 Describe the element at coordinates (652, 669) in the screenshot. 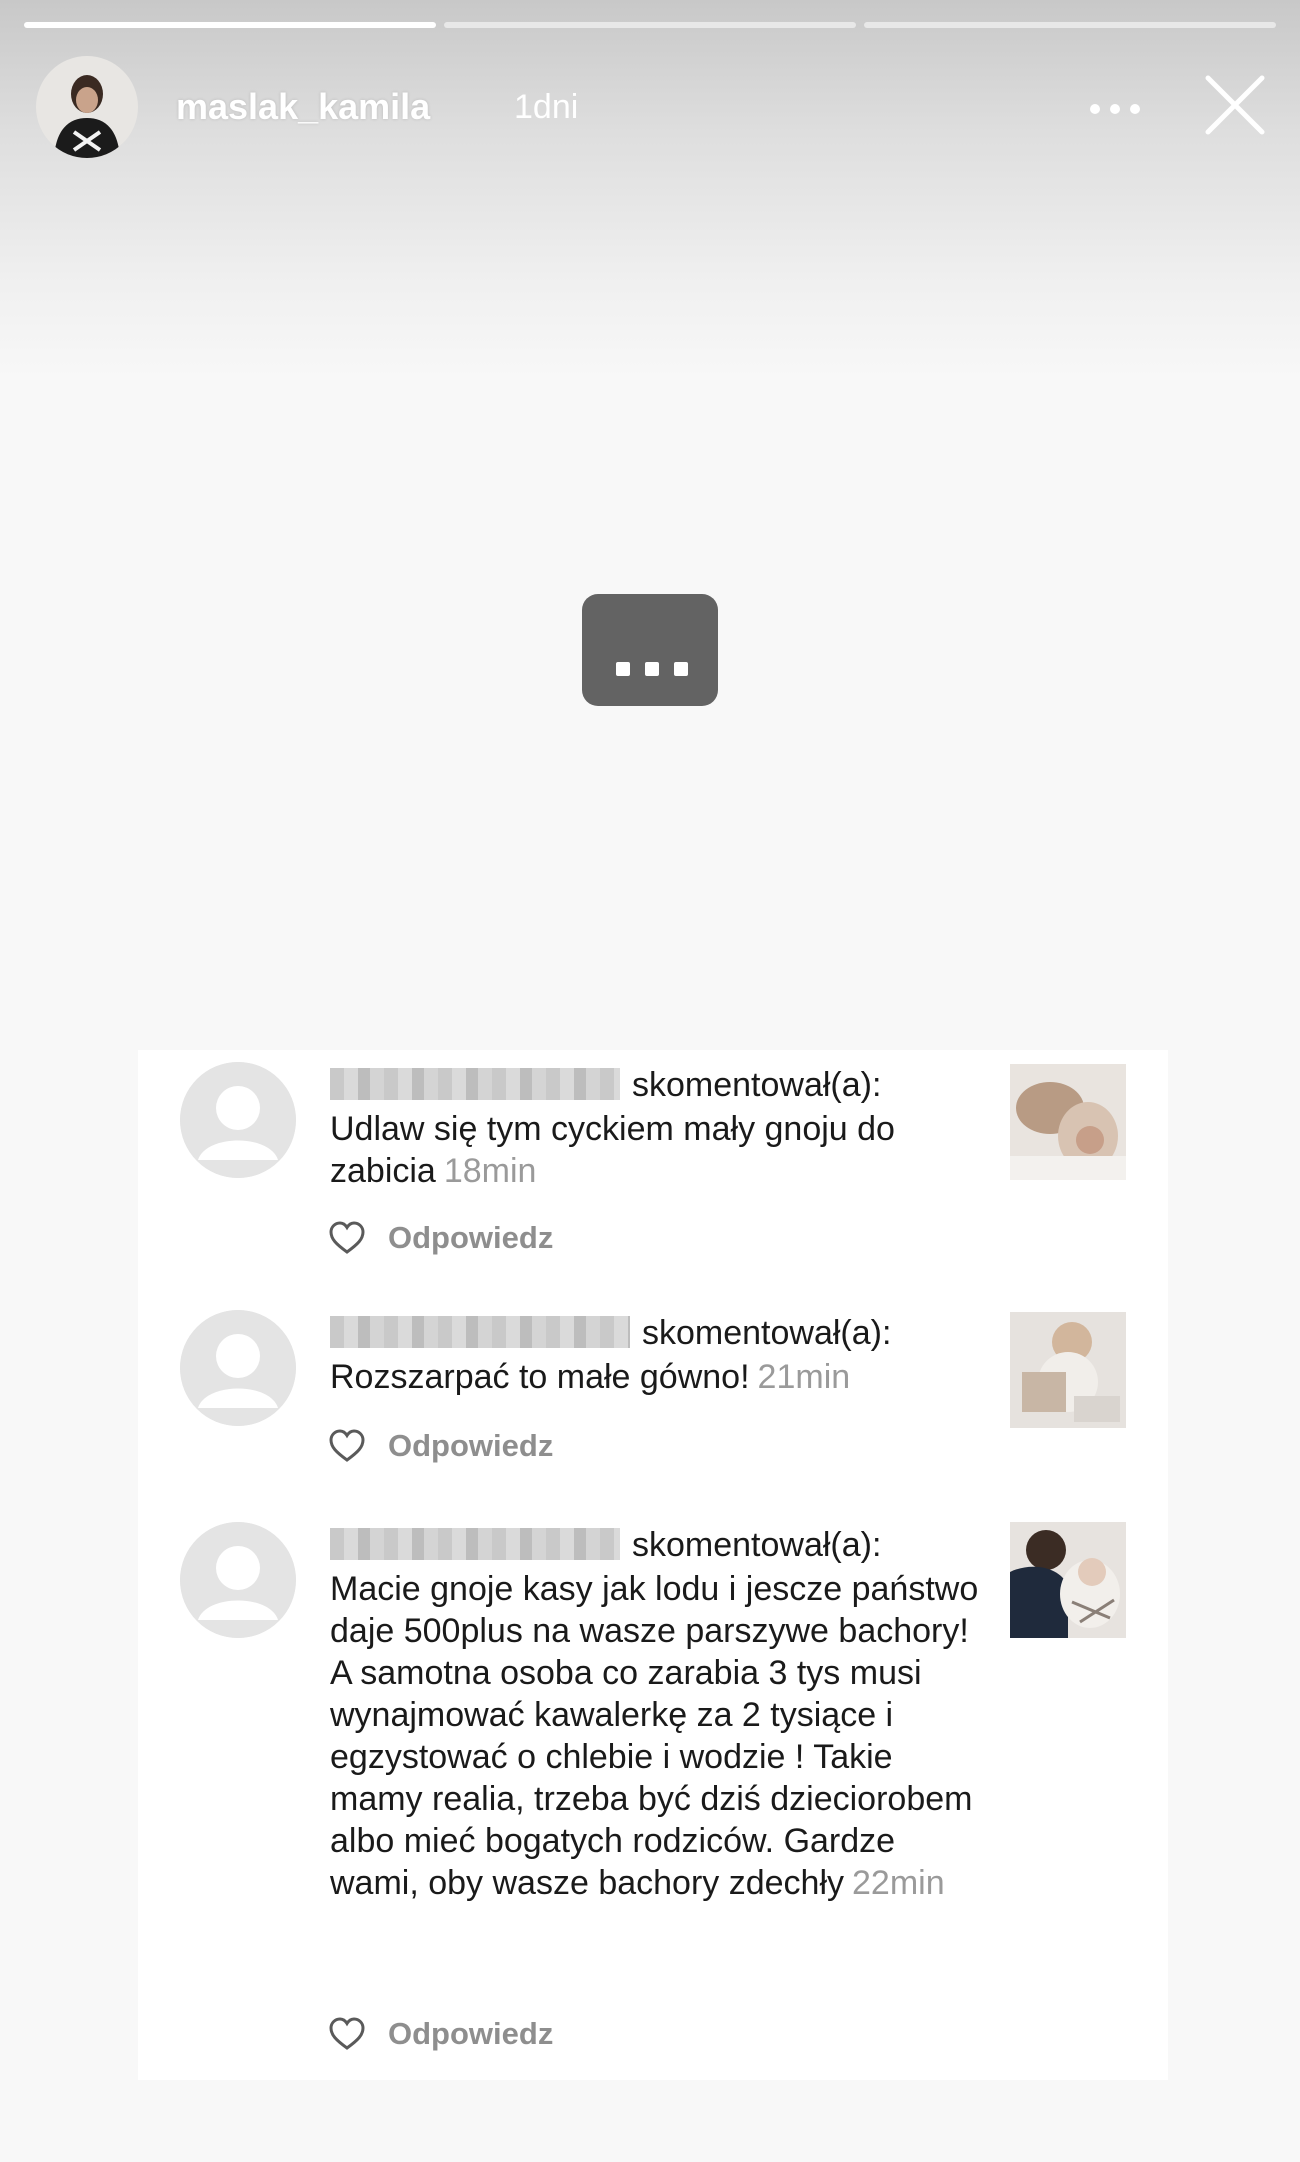

I see `ellipsis-icon` at that location.